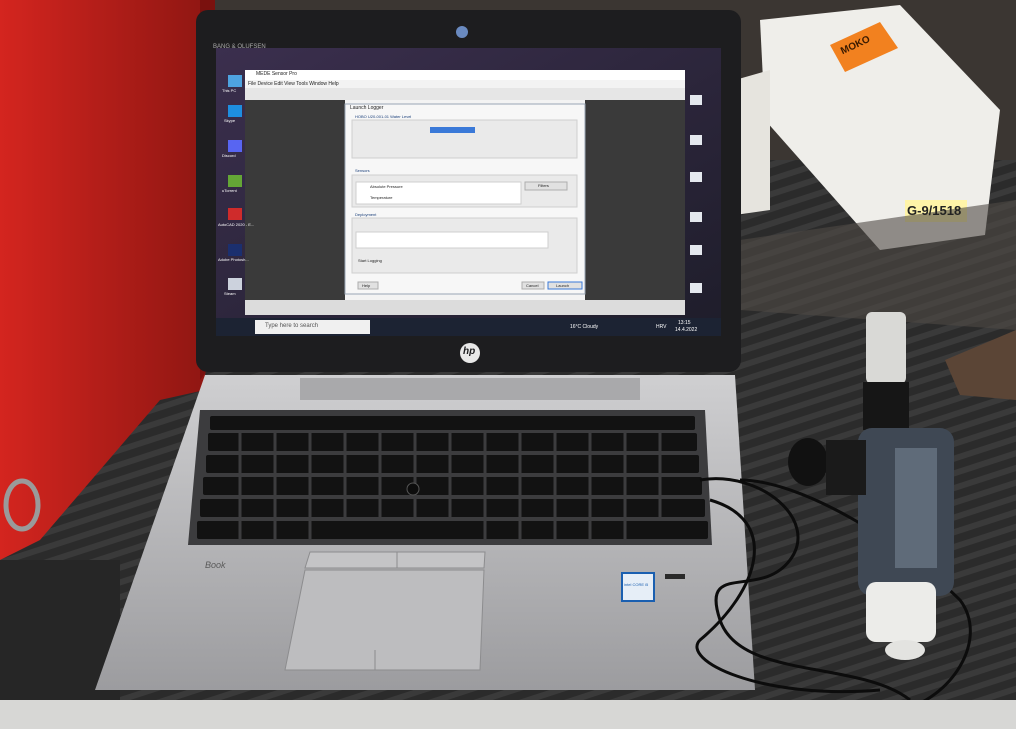 The image size is (1016, 729). I want to click on app-dark-right-pane, so click(635, 200).